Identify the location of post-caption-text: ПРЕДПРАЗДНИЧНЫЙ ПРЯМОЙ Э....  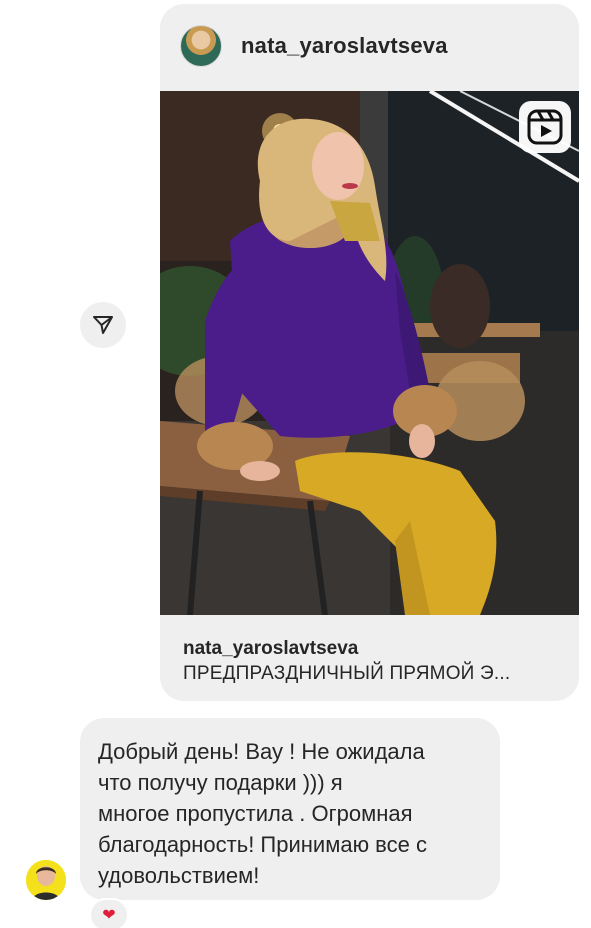
(347, 673).